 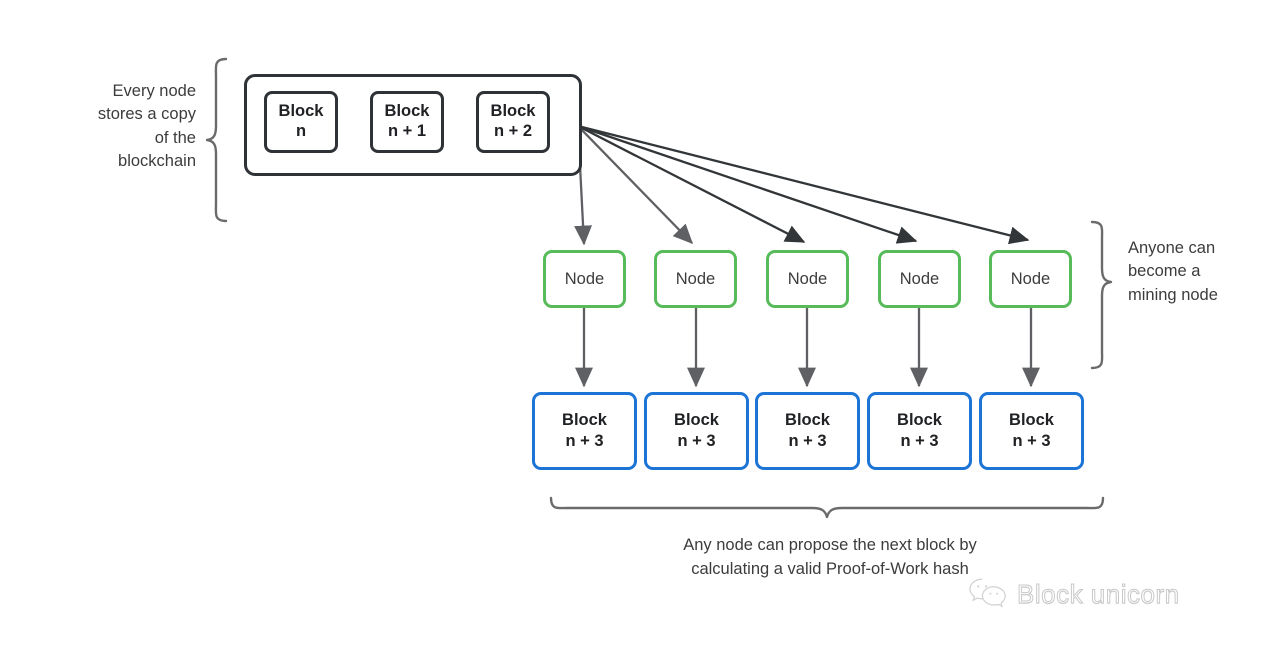 I want to click on new-block-1-line2: n + 3, so click(x=584, y=441).